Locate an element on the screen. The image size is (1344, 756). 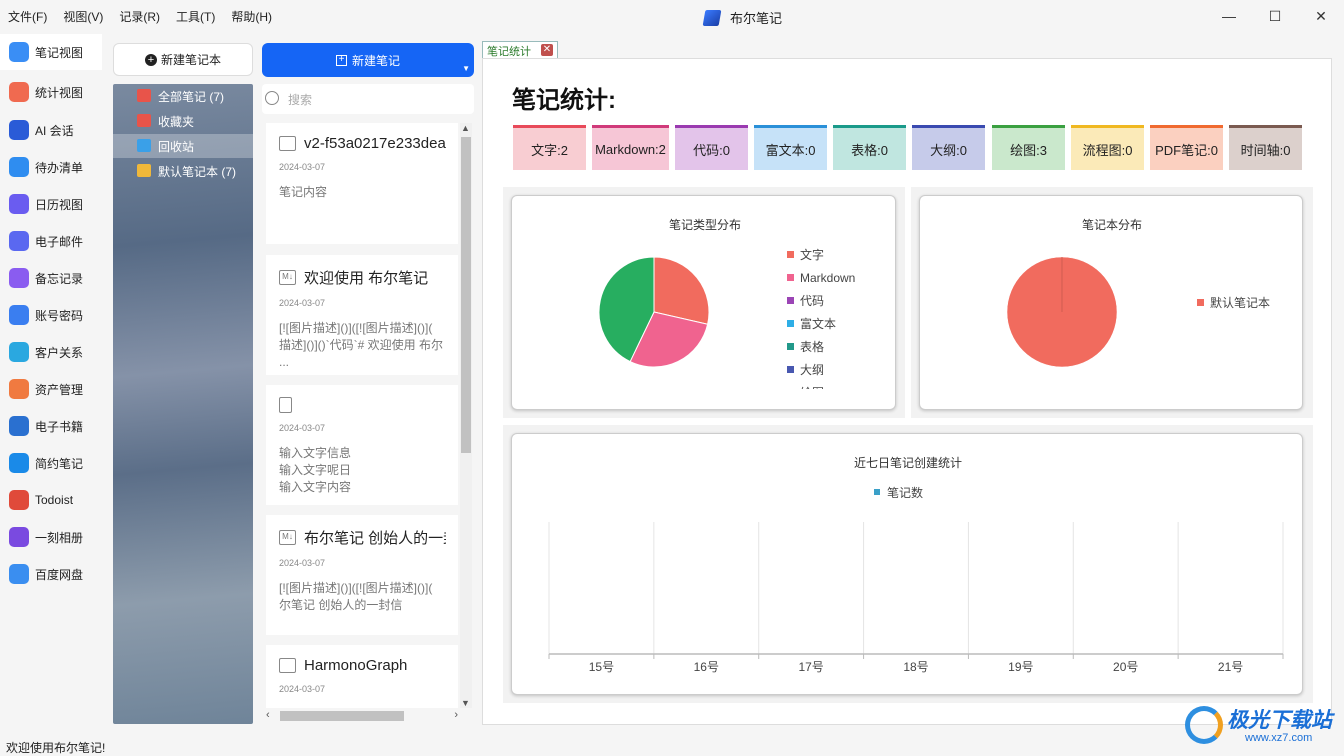
notebook-item-2: 回收站 is located at coordinates (183, 146).